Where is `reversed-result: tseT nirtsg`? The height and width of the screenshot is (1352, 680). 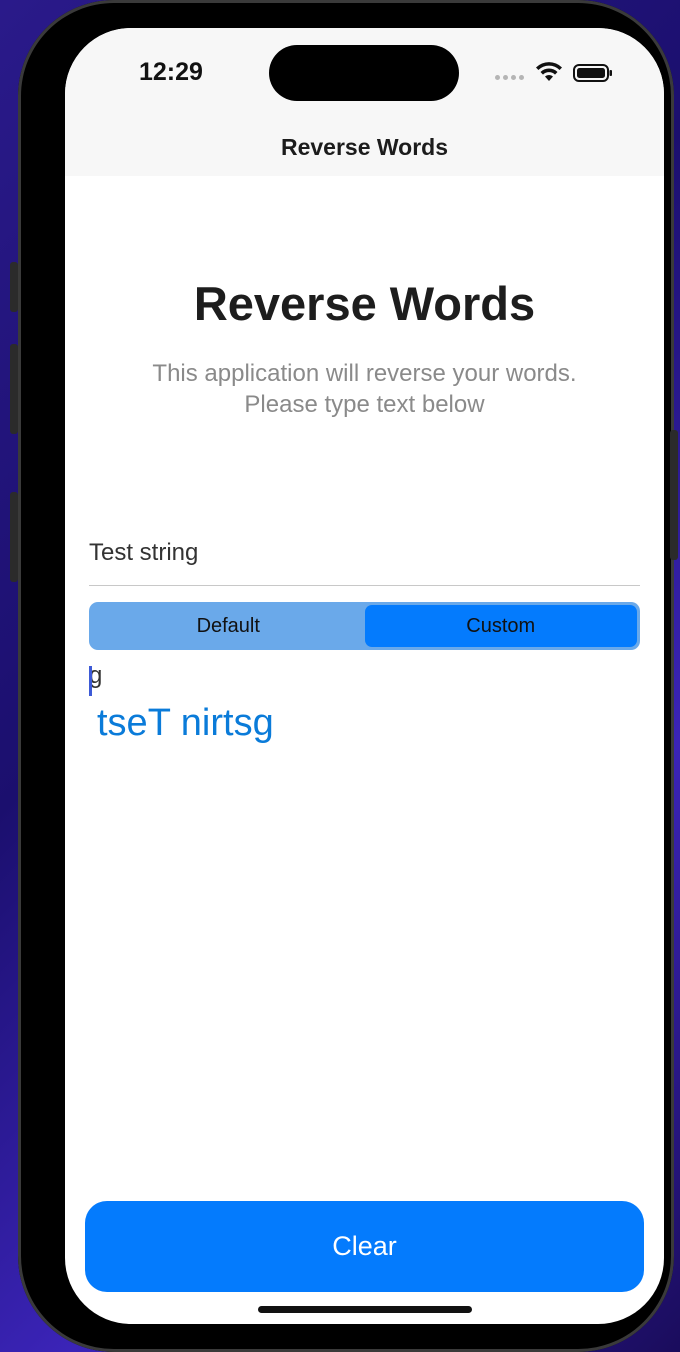 reversed-result: tseT nirtsg is located at coordinates (185, 723).